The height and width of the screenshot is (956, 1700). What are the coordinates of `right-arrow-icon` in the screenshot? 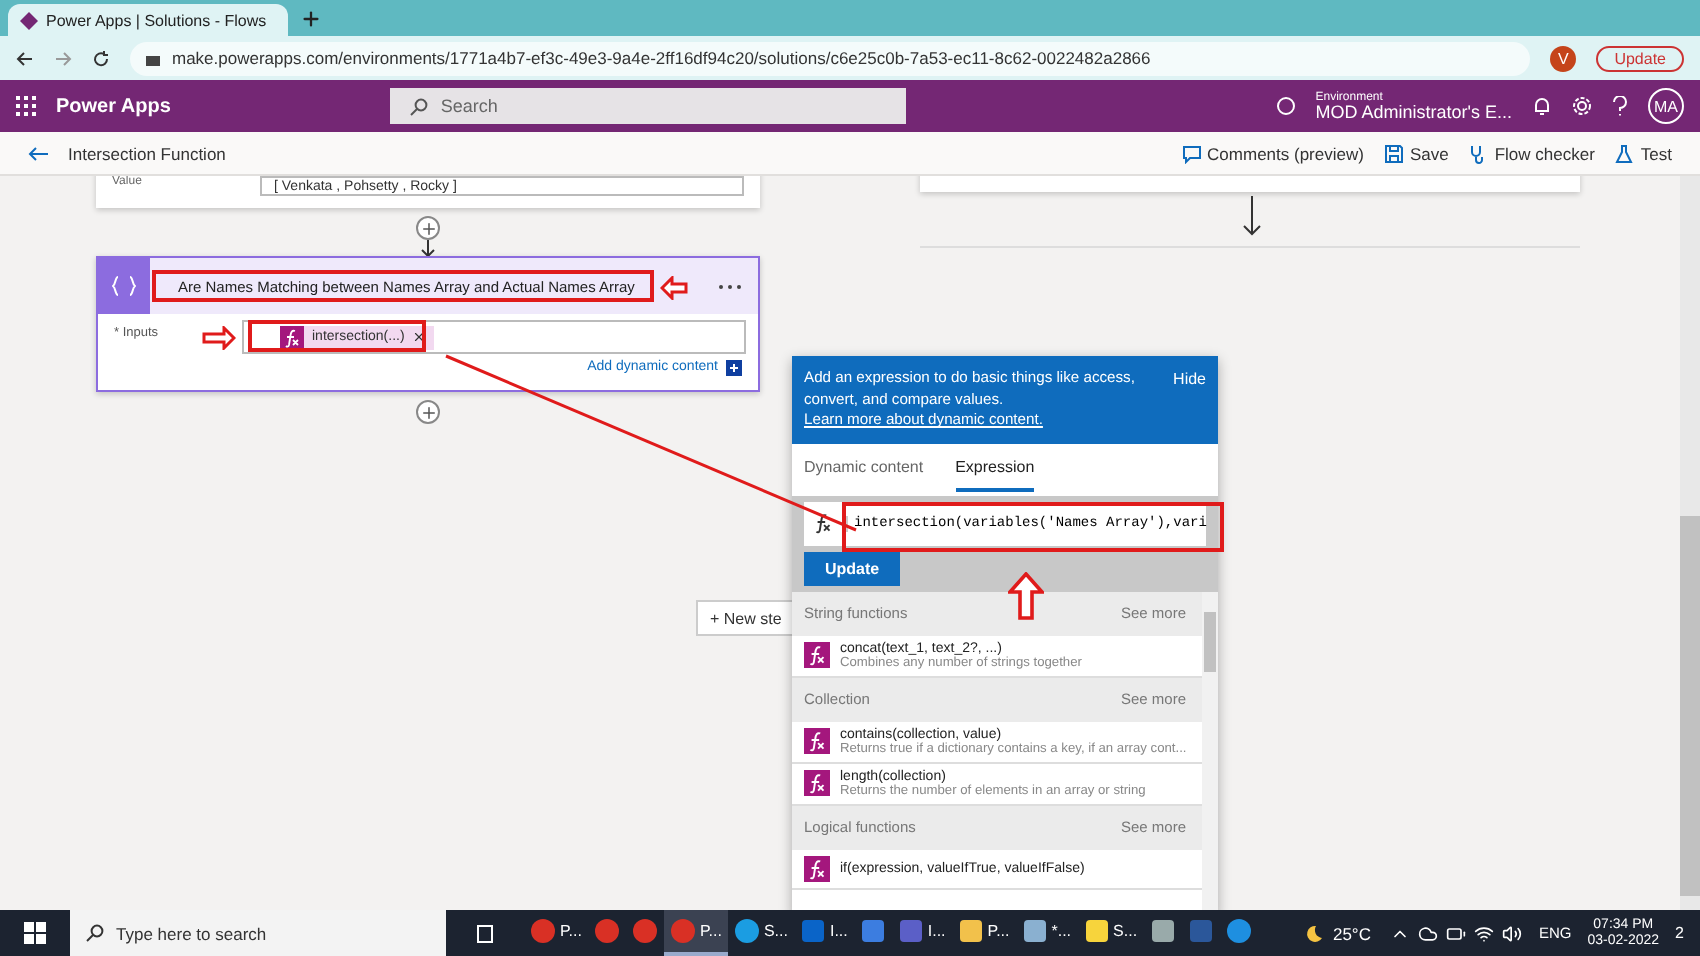 It's located at (219, 338).